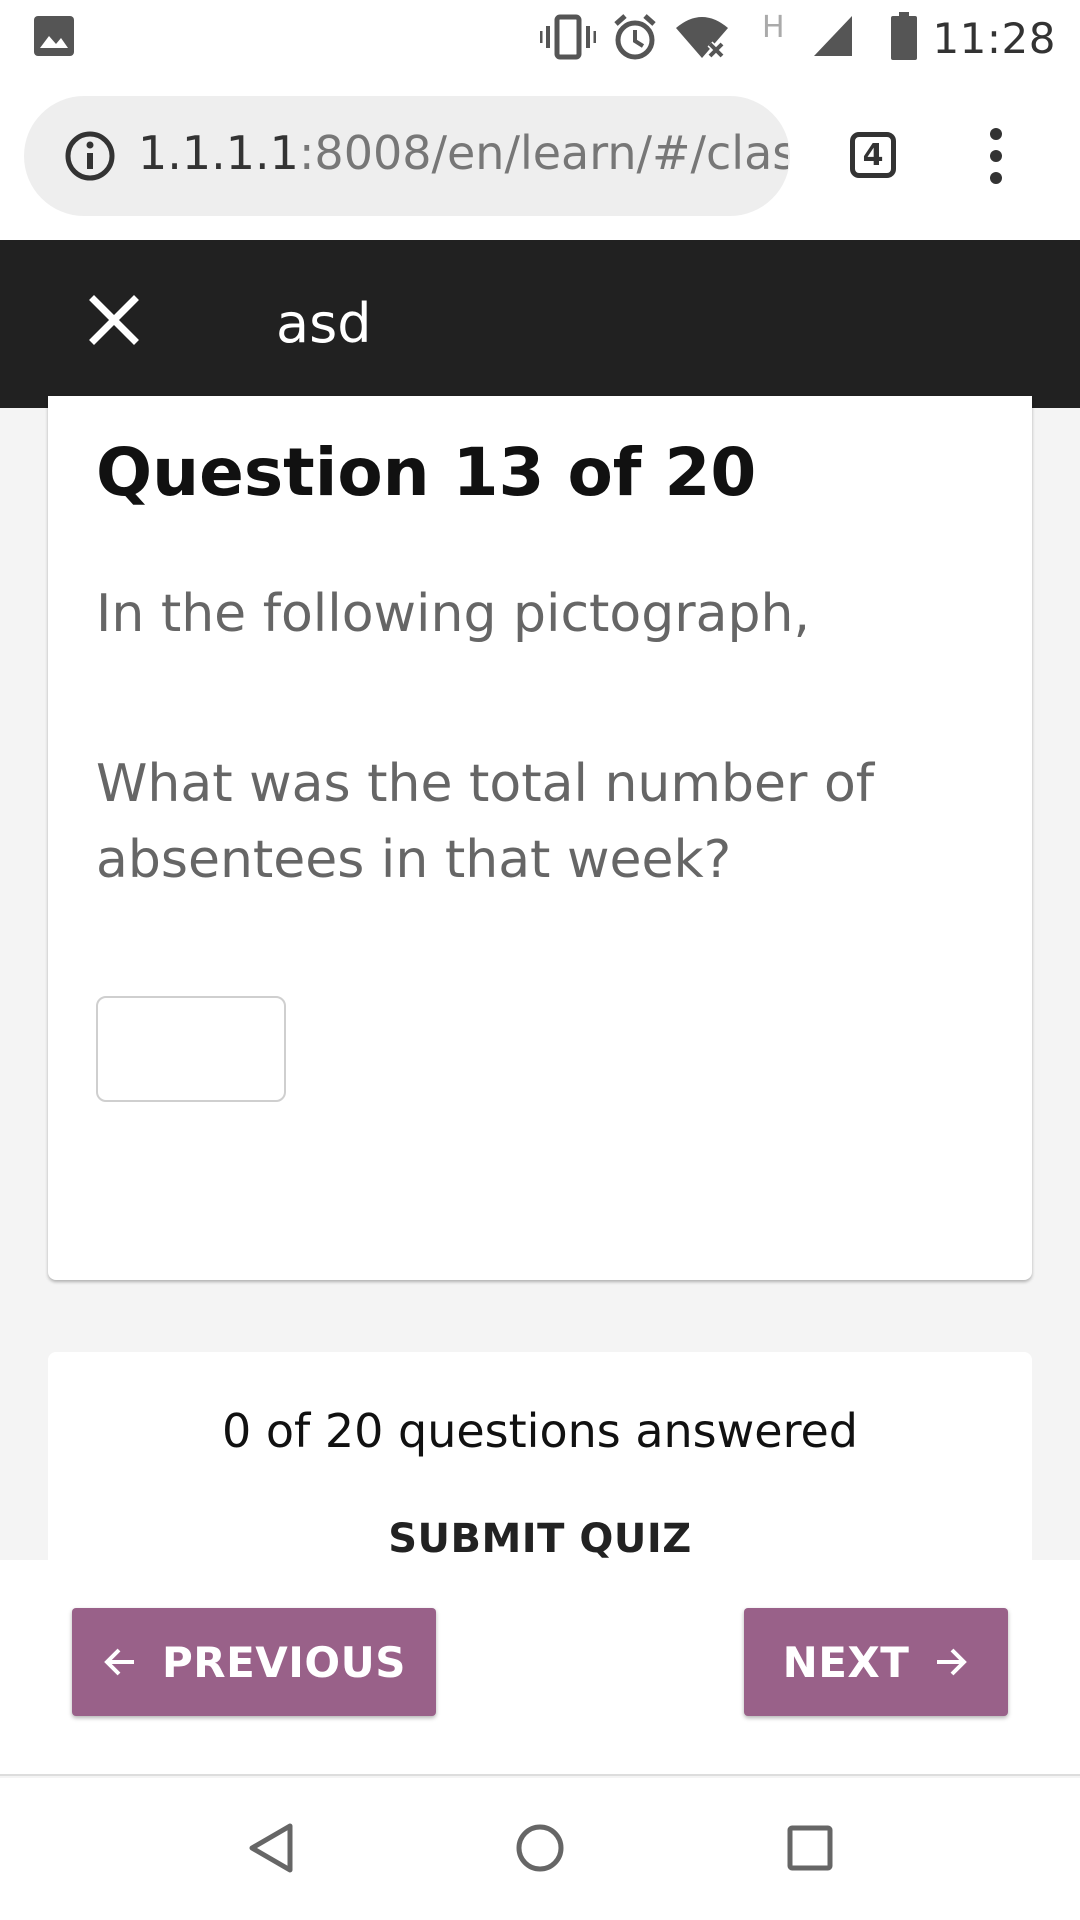 The height and width of the screenshot is (1920, 1080). I want to click on recents-icon, so click(810, 1848).